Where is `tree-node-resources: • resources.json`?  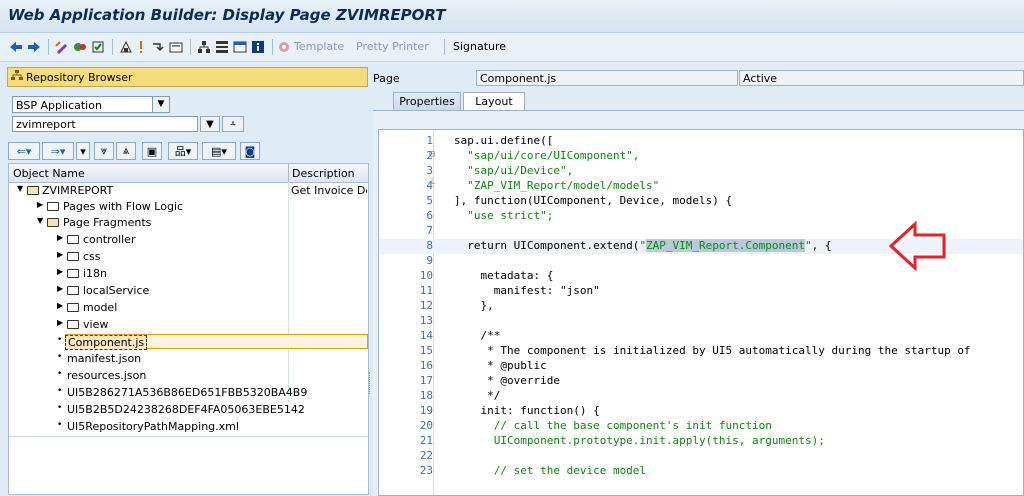
tree-node-resources: • resources.json is located at coordinates (188, 376).